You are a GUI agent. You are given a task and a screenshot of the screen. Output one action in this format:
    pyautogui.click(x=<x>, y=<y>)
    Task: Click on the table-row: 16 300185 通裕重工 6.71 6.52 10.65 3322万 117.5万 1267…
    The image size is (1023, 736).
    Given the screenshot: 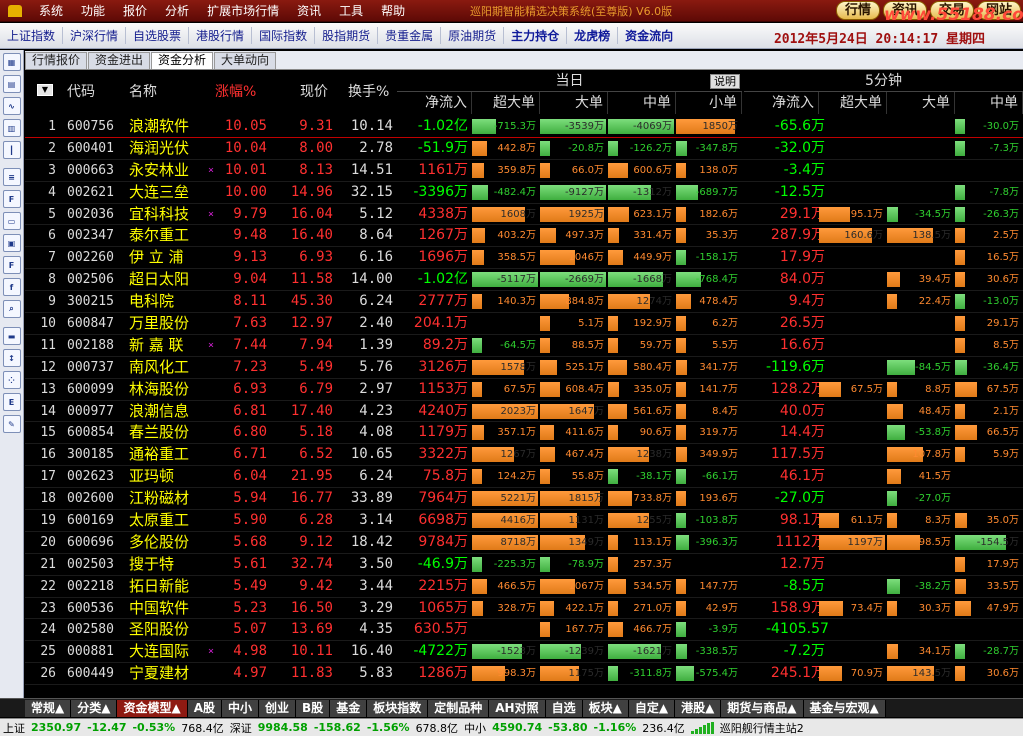 What is the action you would take?
    pyautogui.click(x=524, y=455)
    